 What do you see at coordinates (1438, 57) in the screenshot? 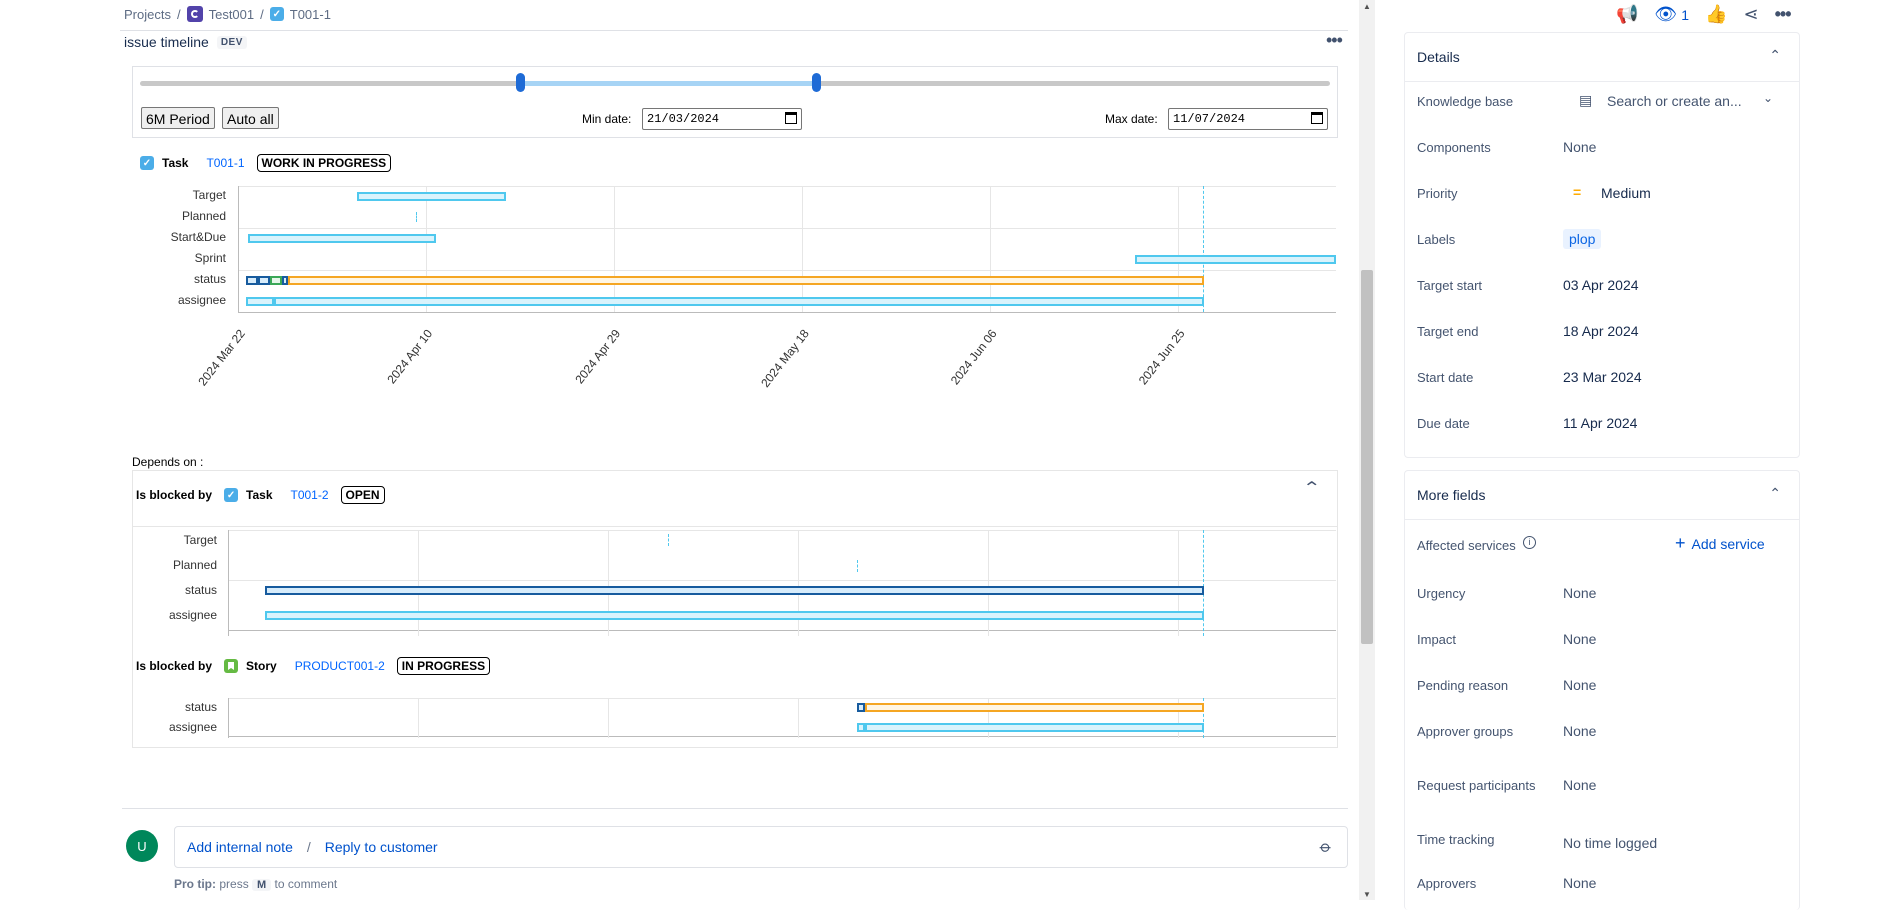
I see `details-title: Details` at bounding box center [1438, 57].